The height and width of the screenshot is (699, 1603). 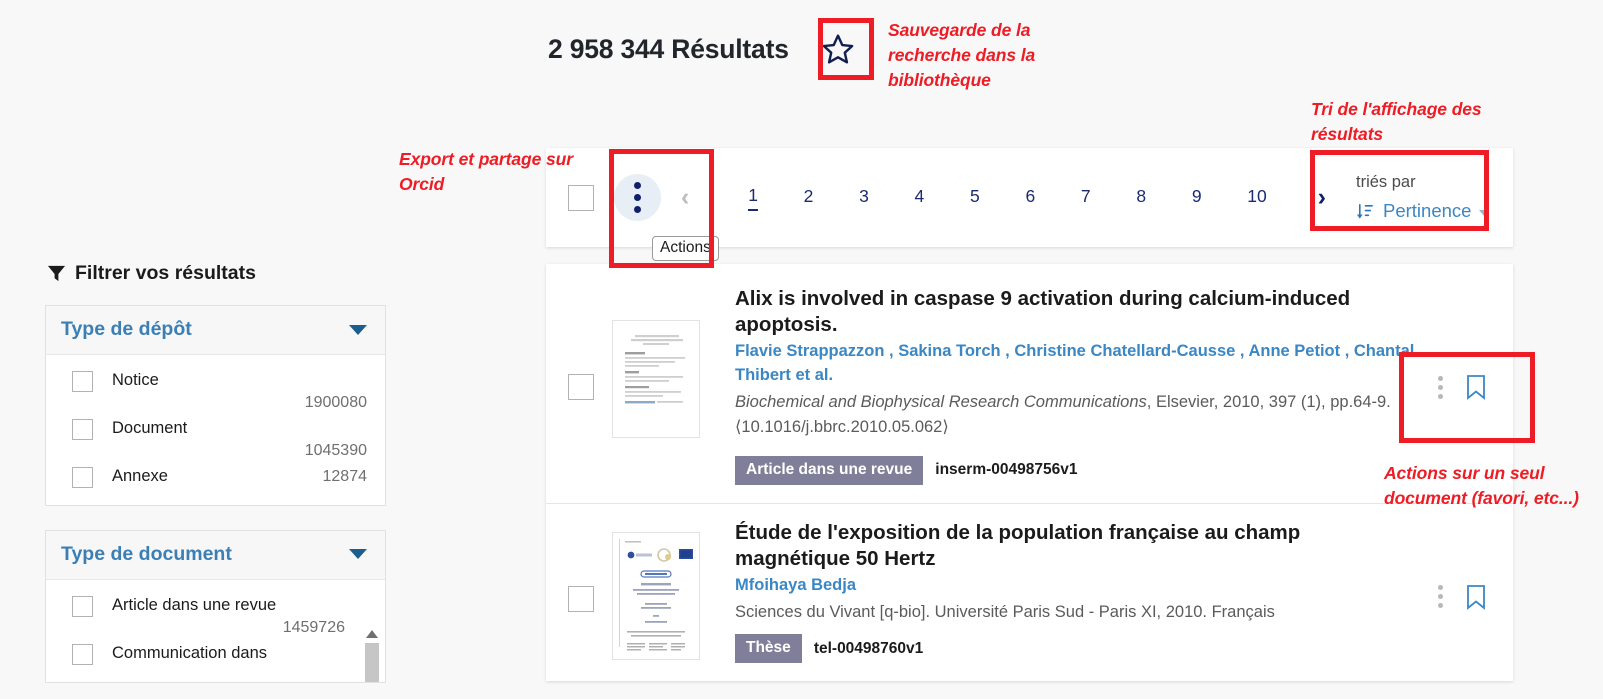 I want to click on facet-option-label: Notice, so click(x=135, y=380).